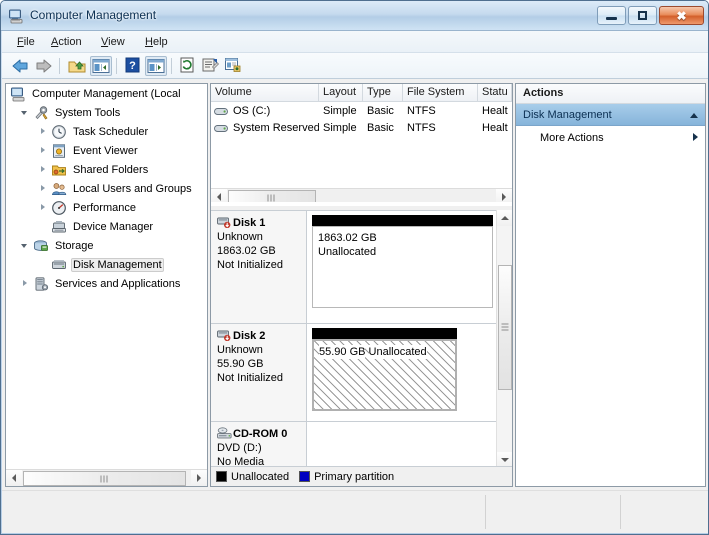  I want to click on tree-item-services-and-applications: Services and Applications, so click(106, 283).